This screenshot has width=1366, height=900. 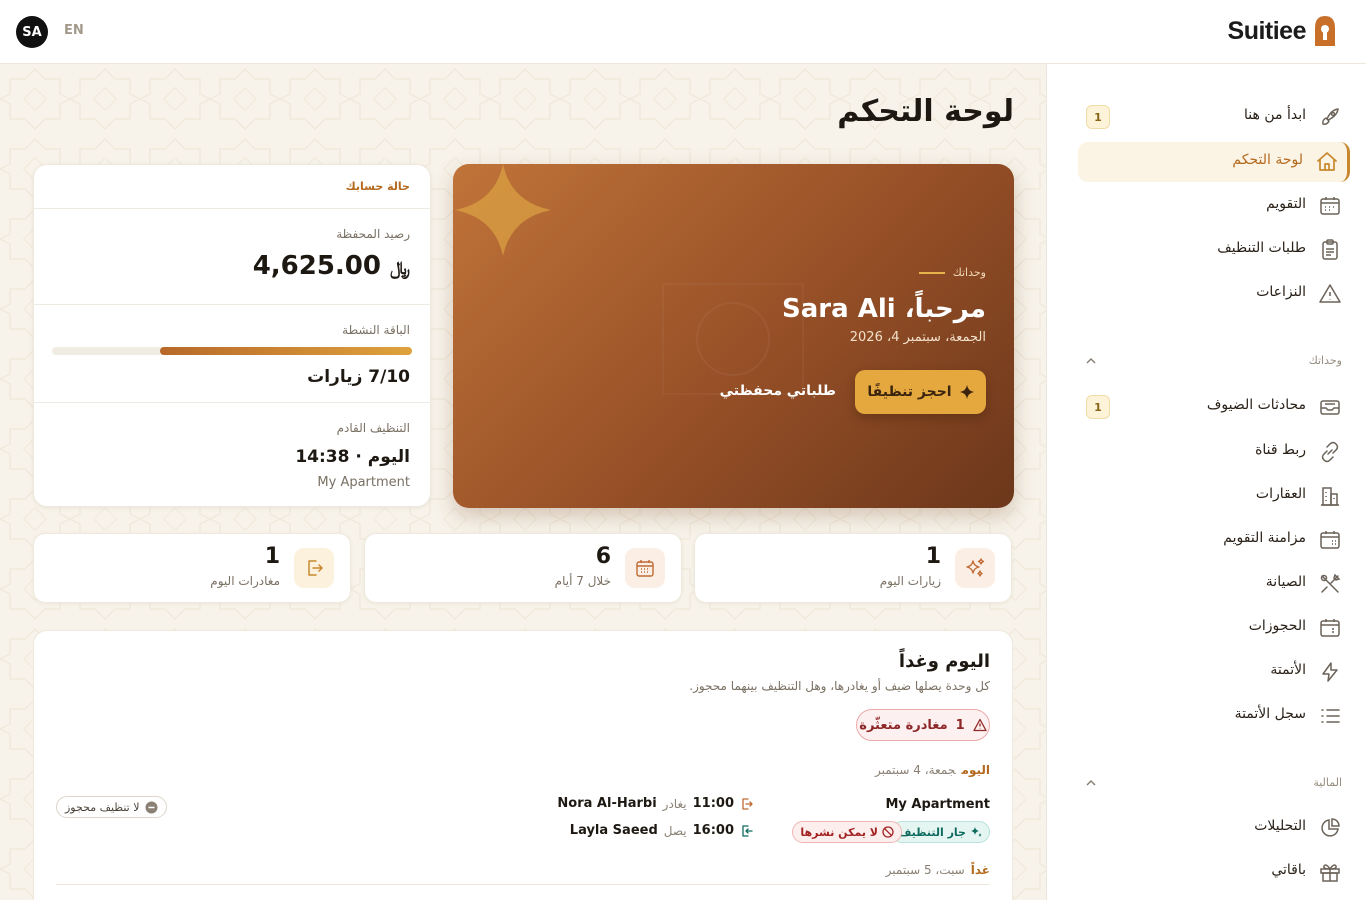 I want to click on list-icon, so click(x=1330, y=716).